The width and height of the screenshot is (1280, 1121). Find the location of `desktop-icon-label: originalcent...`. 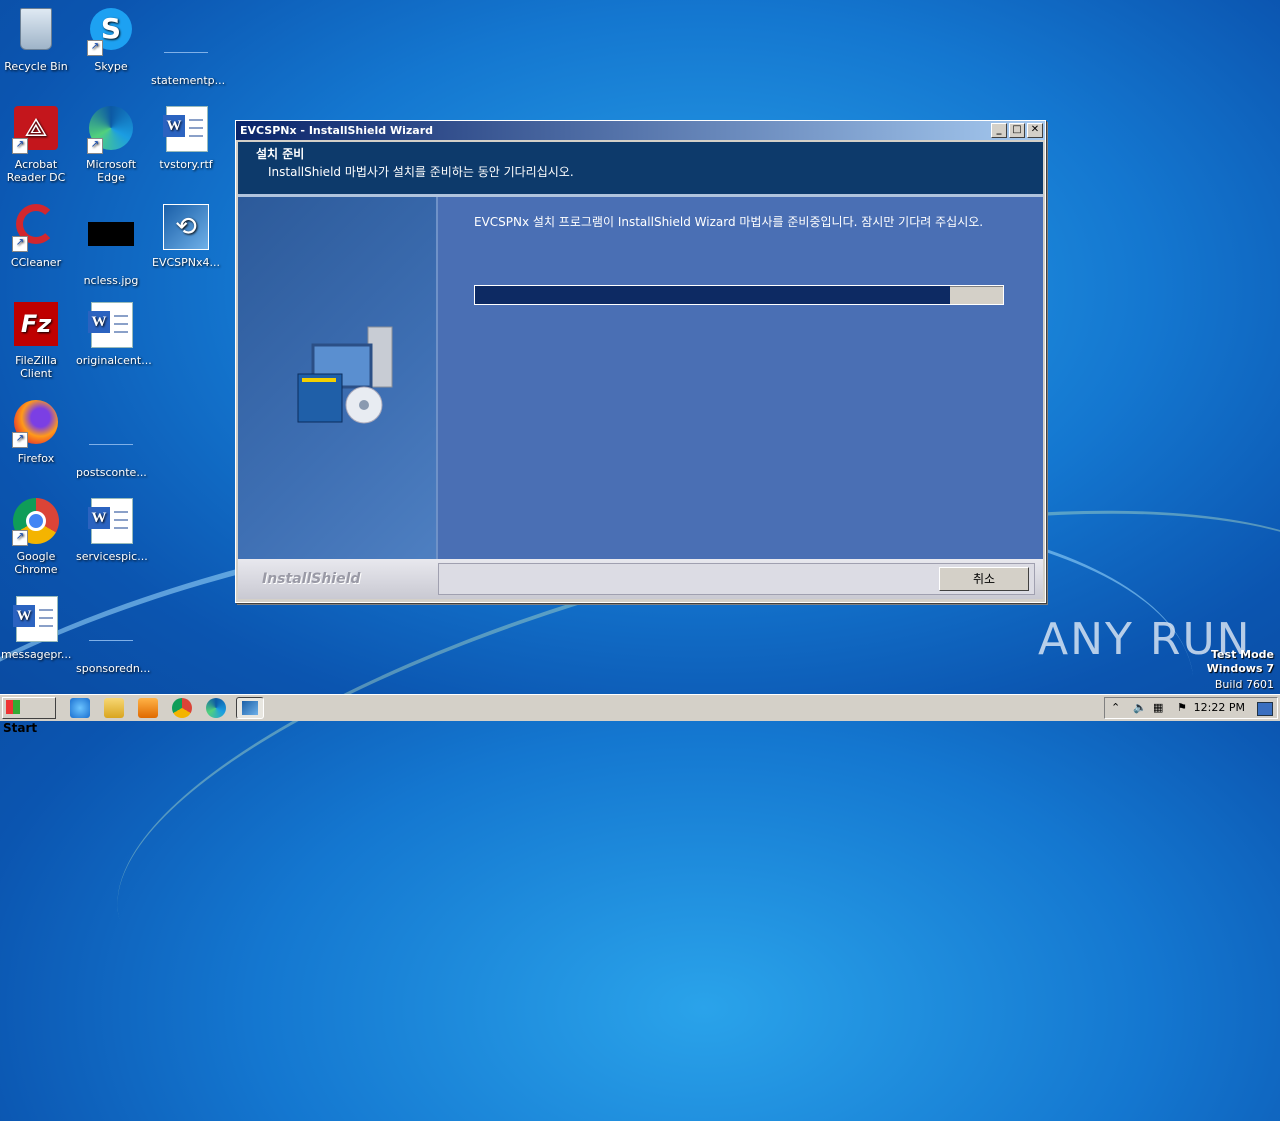

desktop-icon-label: originalcent... is located at coordinates (114, 360).